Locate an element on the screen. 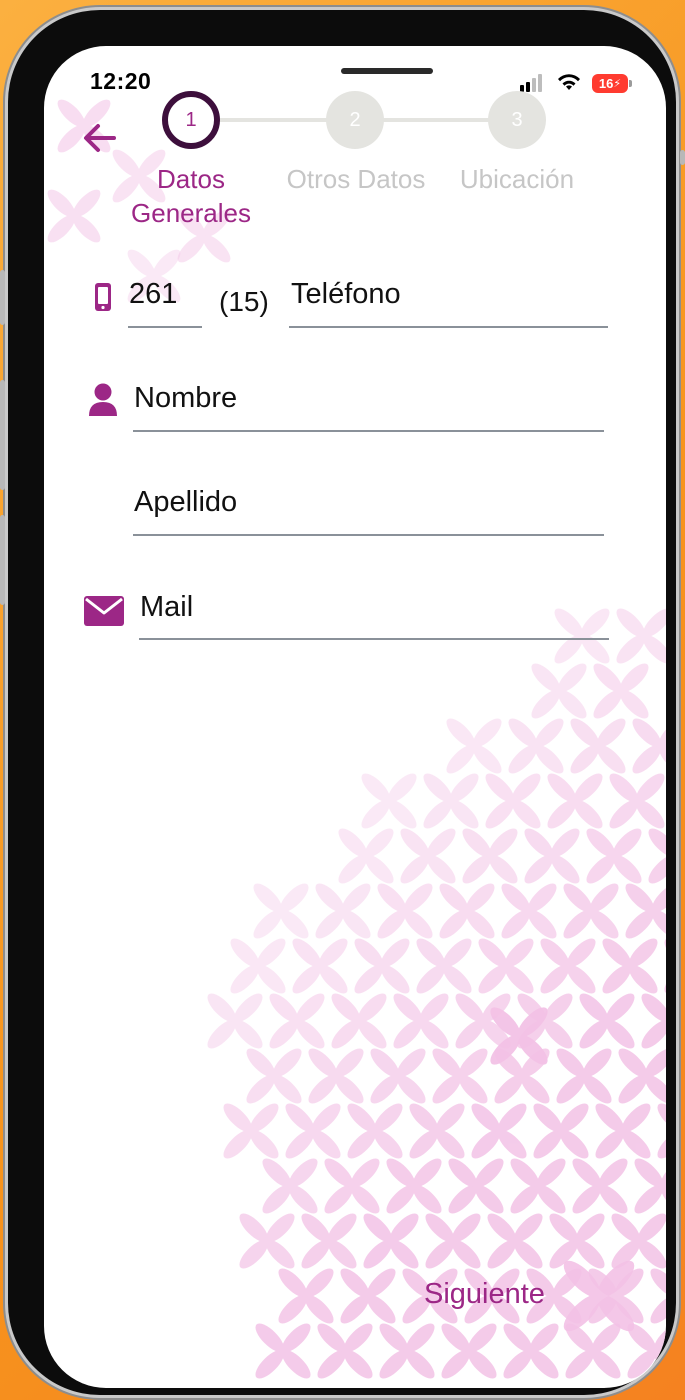 The image size is (685, 1400). status-time: 12:20 is located at coordinates (121, 81).